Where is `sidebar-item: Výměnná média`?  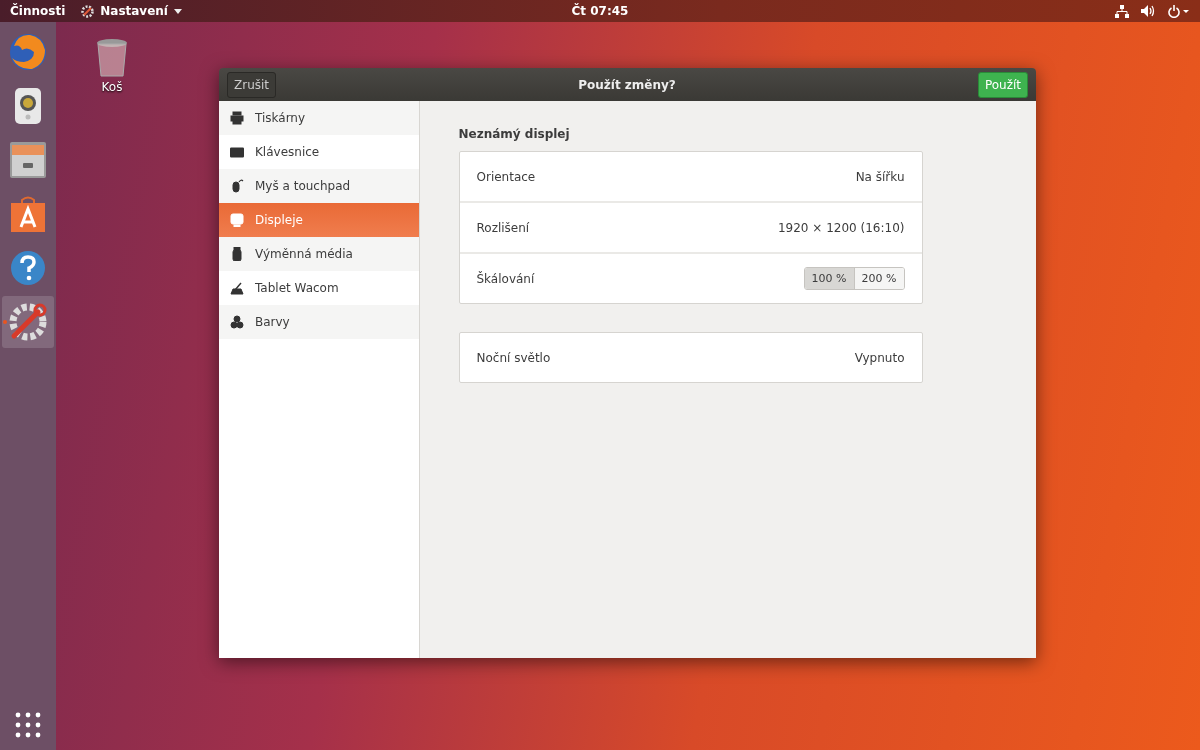 sidebar-item: Výměnná média is located at coordinates (319, 254).